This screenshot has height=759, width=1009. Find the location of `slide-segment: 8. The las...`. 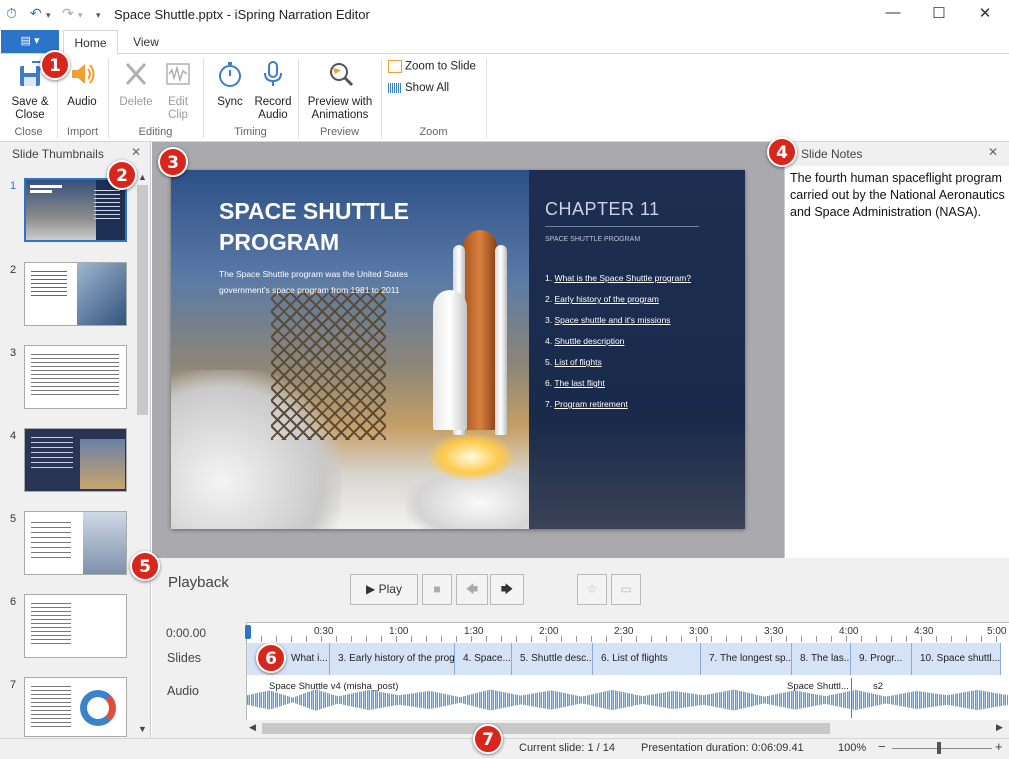

slide-segment: 8. The las... is located at coordinates (821, 659).